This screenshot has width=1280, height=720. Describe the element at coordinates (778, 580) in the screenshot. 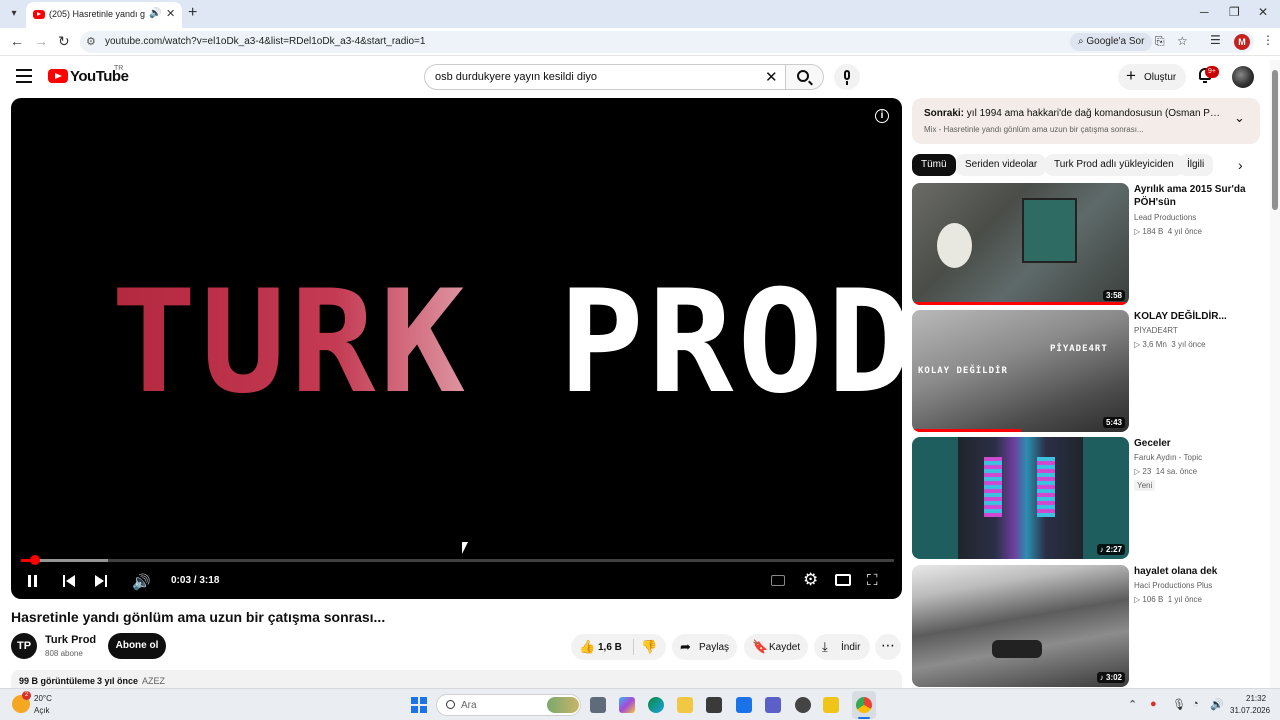

I see `subtitles-icon` at that location.